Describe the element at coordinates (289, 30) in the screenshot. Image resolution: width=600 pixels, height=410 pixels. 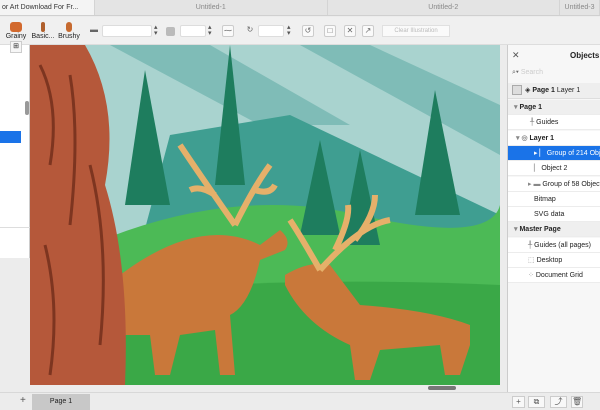
I see `rotation-stepper: ▴ ▾` at that location.